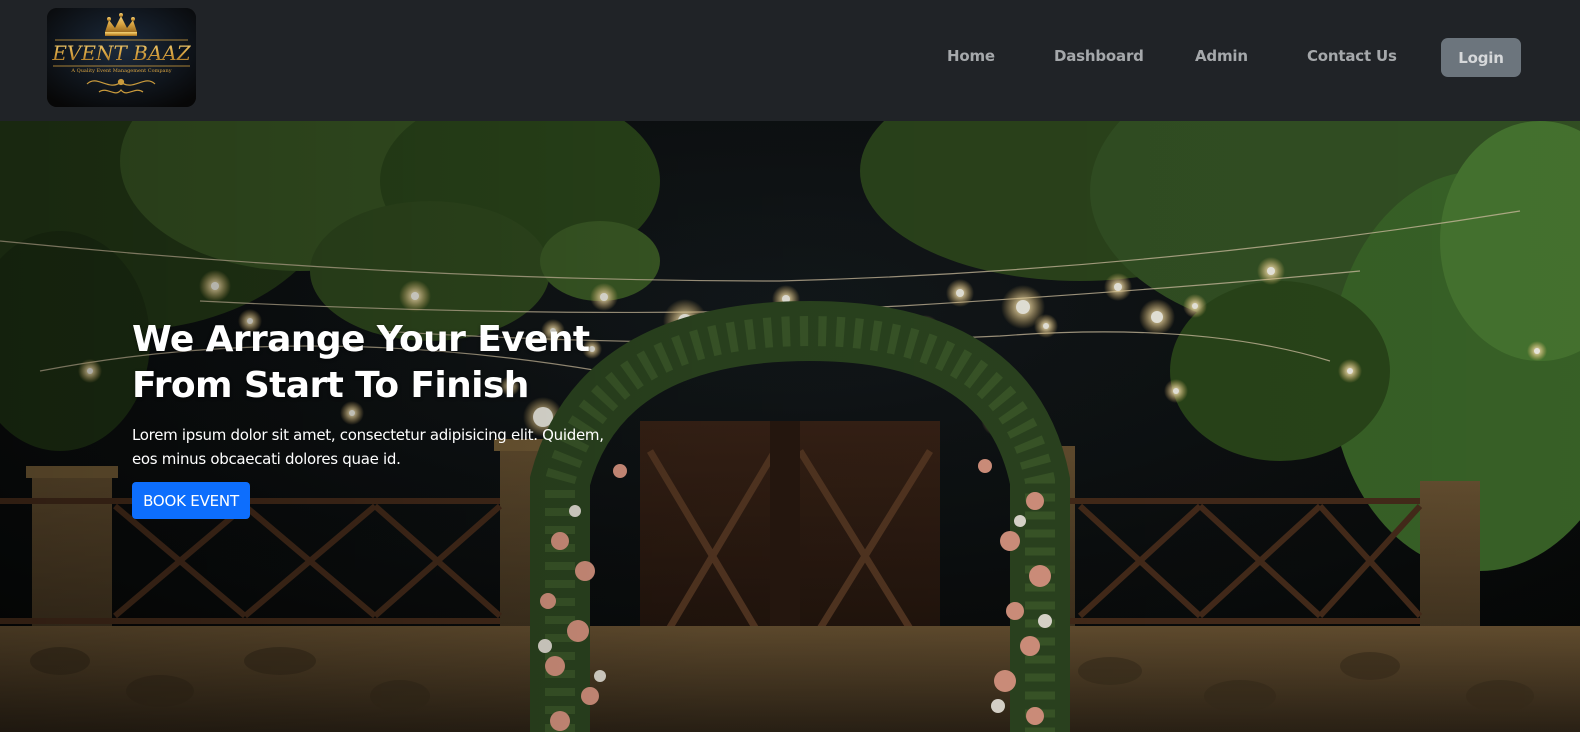 The image size is (1580, 732). I want to click on nav-admin-link: Admin, so click(1221, 56).